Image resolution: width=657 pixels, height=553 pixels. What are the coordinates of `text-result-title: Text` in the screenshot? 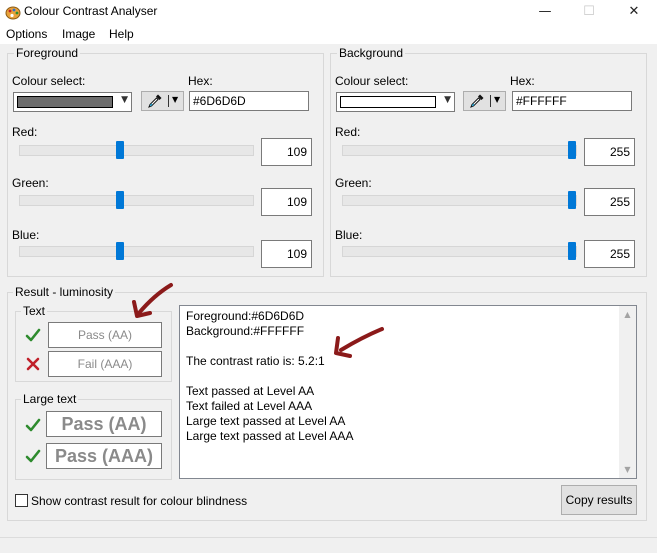 It's located at (34, 311).